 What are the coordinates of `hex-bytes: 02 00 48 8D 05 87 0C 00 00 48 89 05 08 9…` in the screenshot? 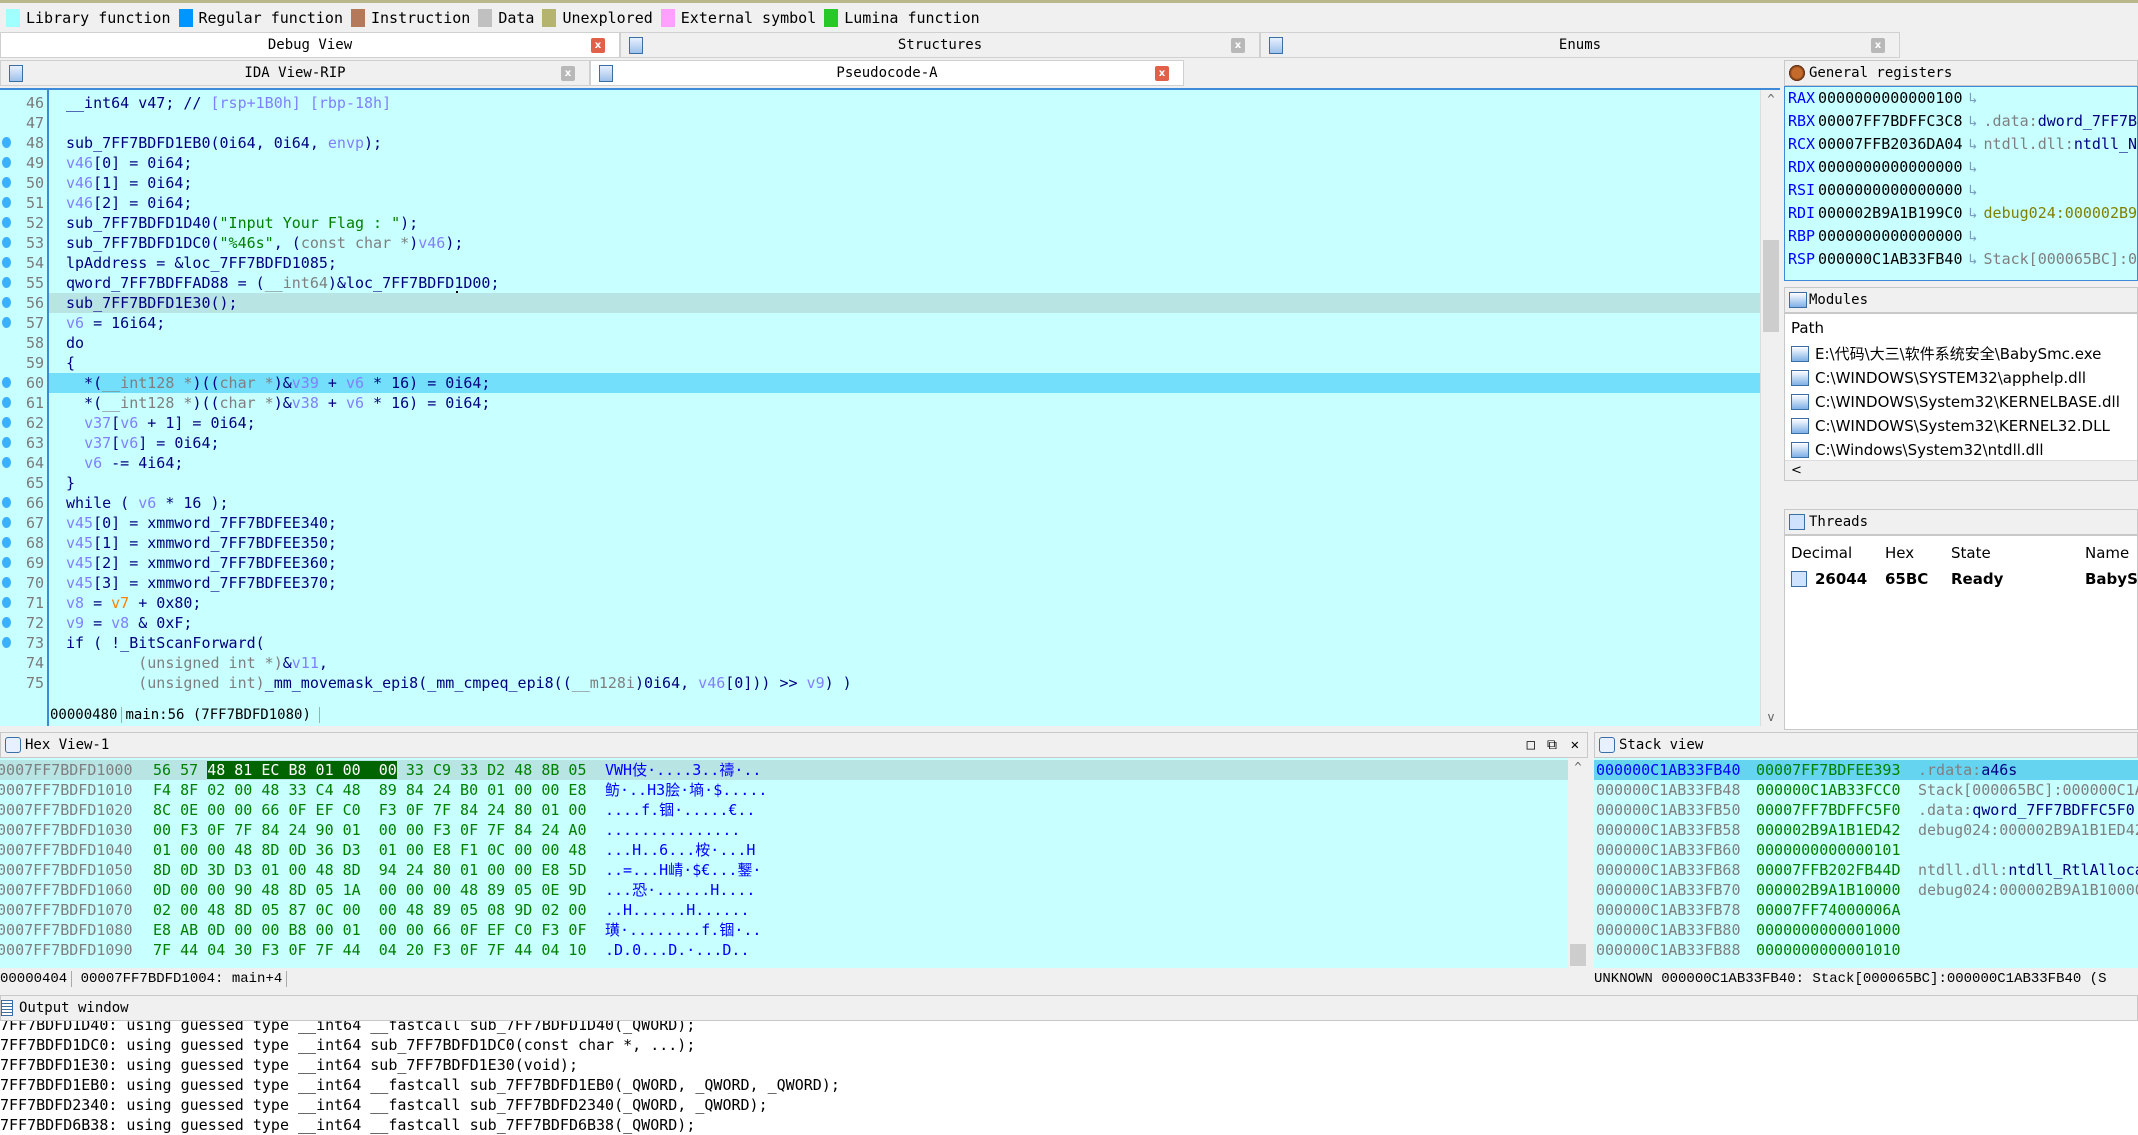 It's located at (369, 910).